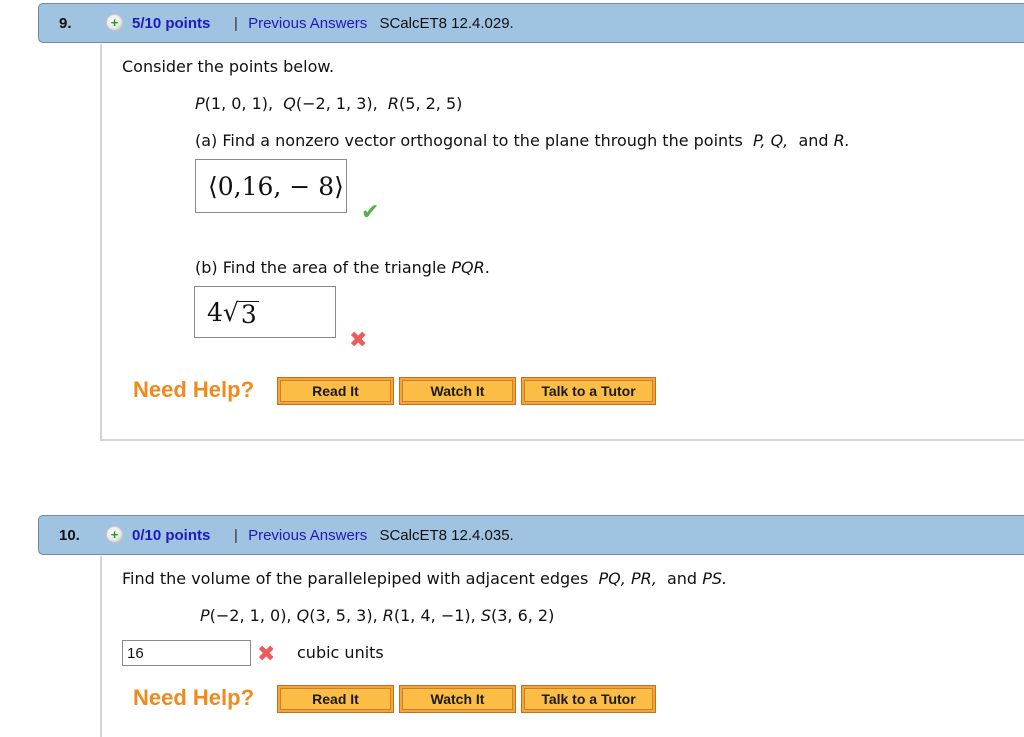 The width and height of the screenshot is (1024, 737). Describe the element at coordinates (215, 312) in the screenshot. I see `answer-coefficient: 4` at that location.